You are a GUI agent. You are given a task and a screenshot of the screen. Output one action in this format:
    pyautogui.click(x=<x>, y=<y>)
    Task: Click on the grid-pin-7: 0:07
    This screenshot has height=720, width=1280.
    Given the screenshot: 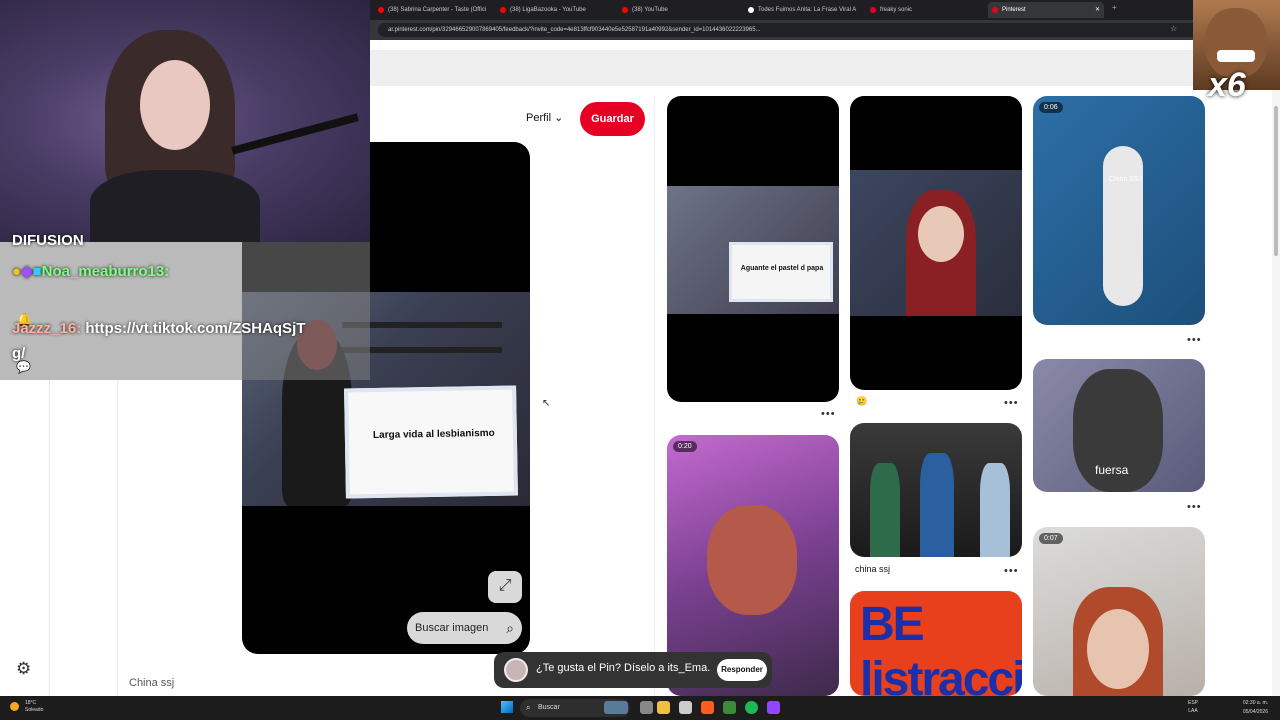 What is the action you would take?
    pyautogui.click(x=1119, y=611)
    